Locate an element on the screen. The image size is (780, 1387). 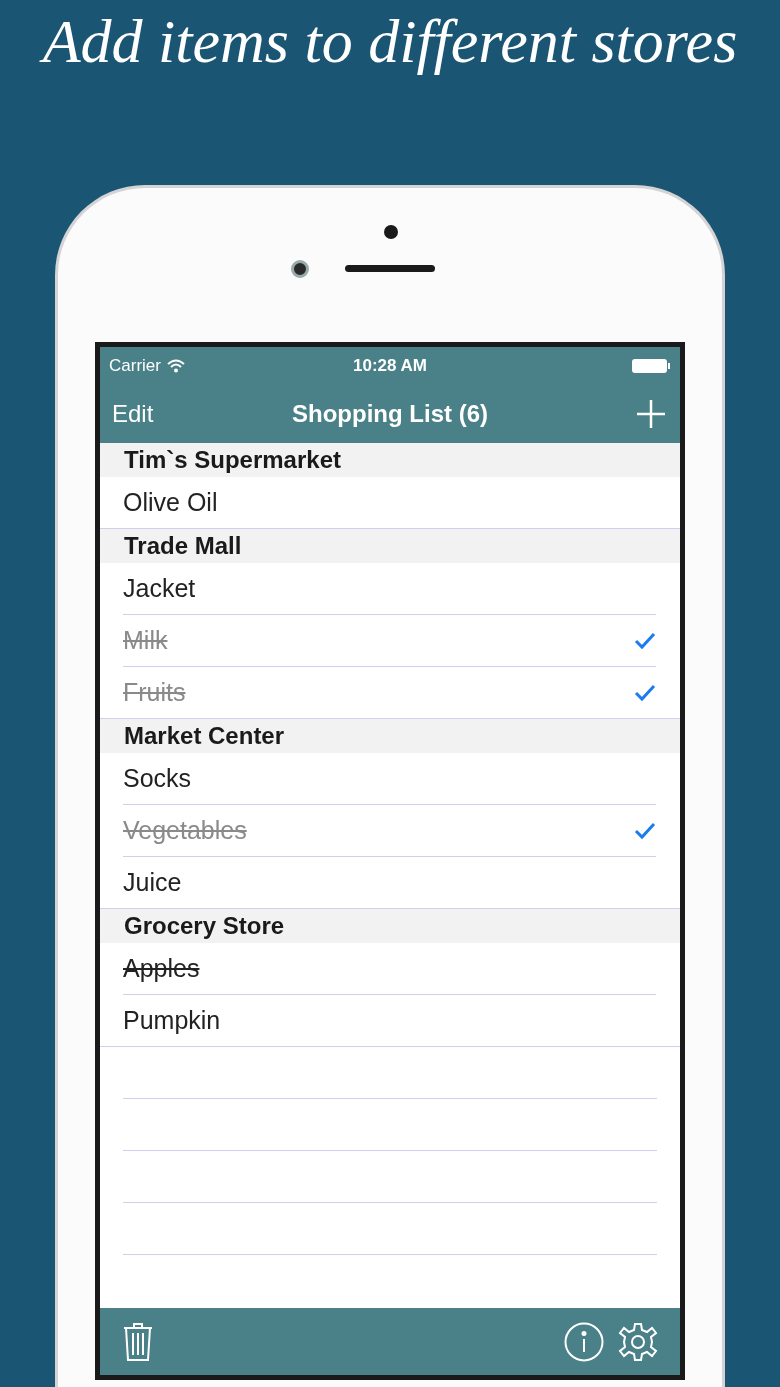
item-name: Apples is located at coordinates (161, 968).